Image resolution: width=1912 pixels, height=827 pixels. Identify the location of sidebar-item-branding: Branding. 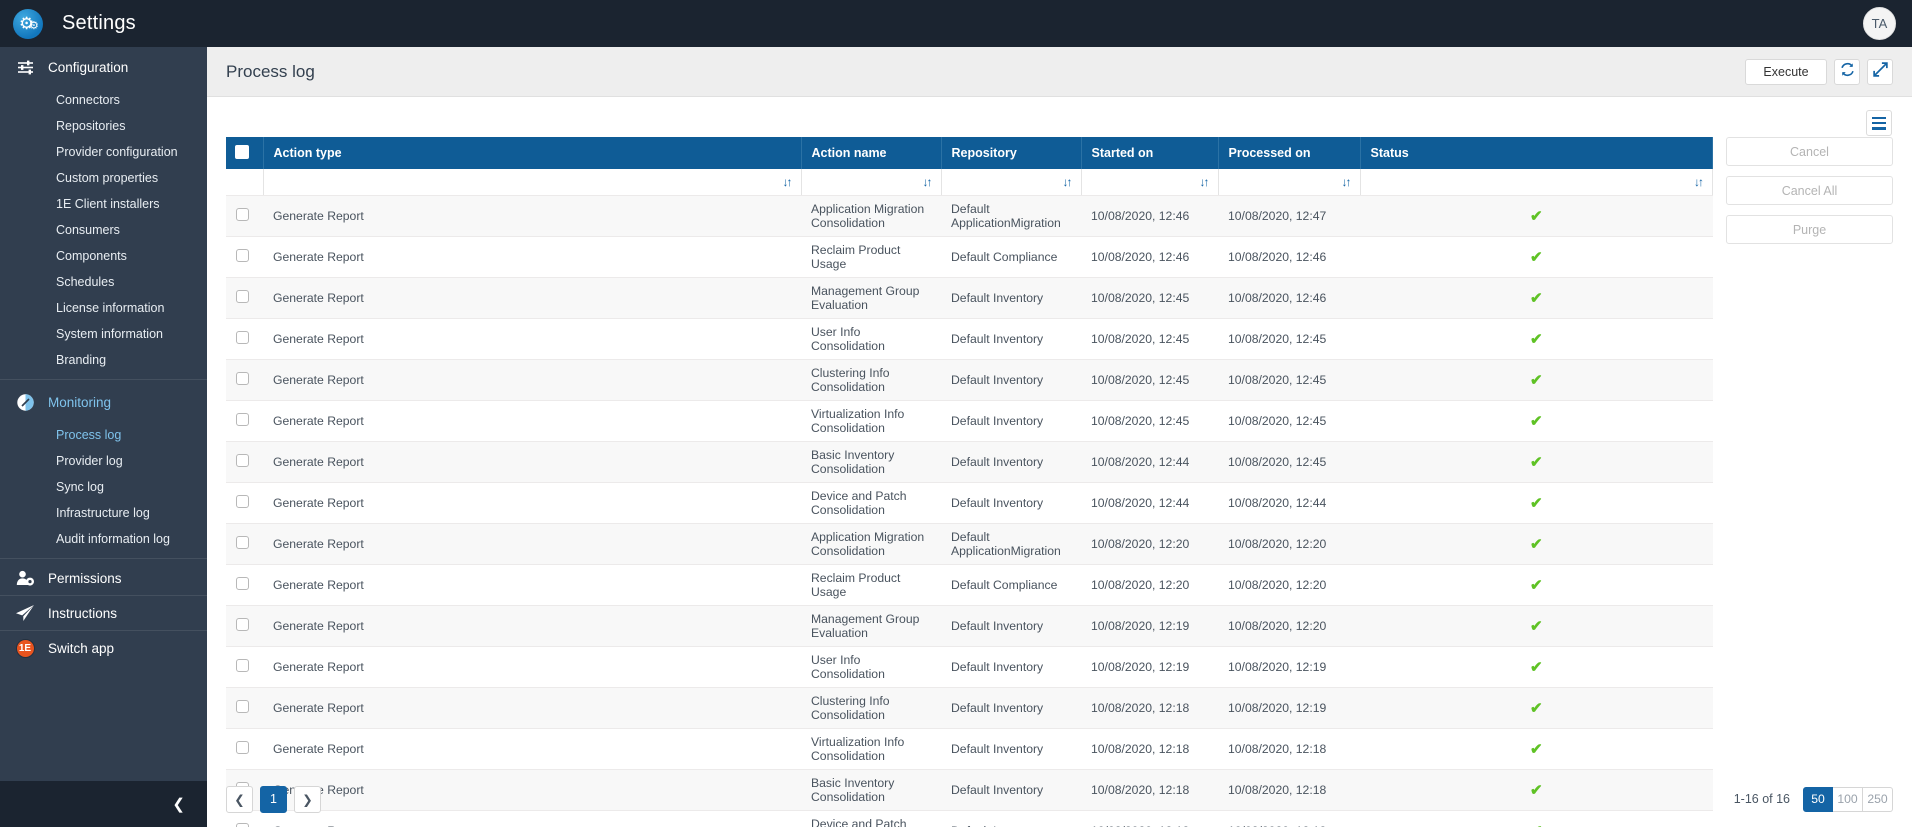
(103, 360).